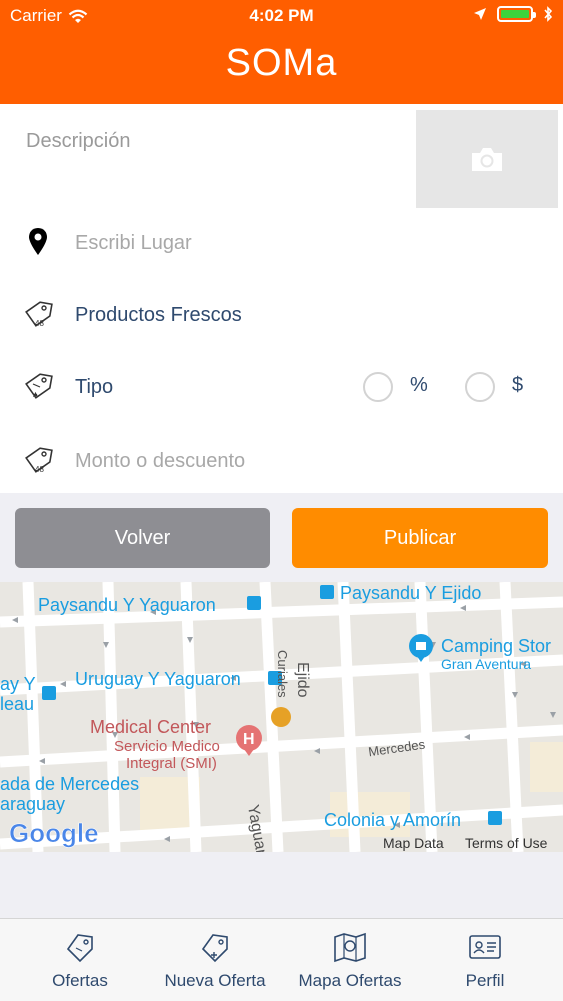  What do you see at coordinates (249, 739) in the screenshot?
I see `svg-text: H` at bounding box center [249, 739].